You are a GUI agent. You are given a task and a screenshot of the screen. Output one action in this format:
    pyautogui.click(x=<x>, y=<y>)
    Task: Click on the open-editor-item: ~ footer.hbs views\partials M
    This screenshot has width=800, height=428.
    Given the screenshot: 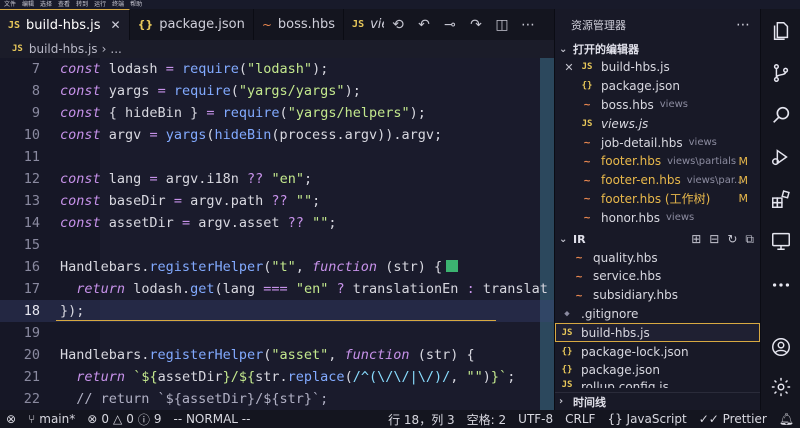 What is the action you would take?
    pyautogui.click(x=657, y=161)
    